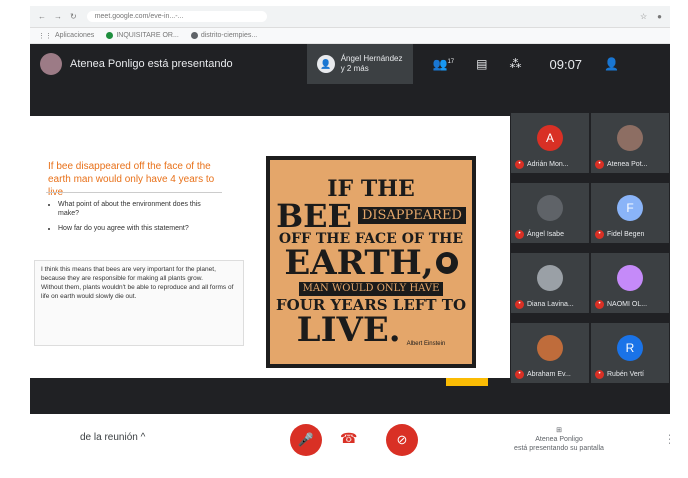  Describe the element at coordinates (545, 234) in the screenshot. I see `participant-label: Ángel Isabe` at that location.